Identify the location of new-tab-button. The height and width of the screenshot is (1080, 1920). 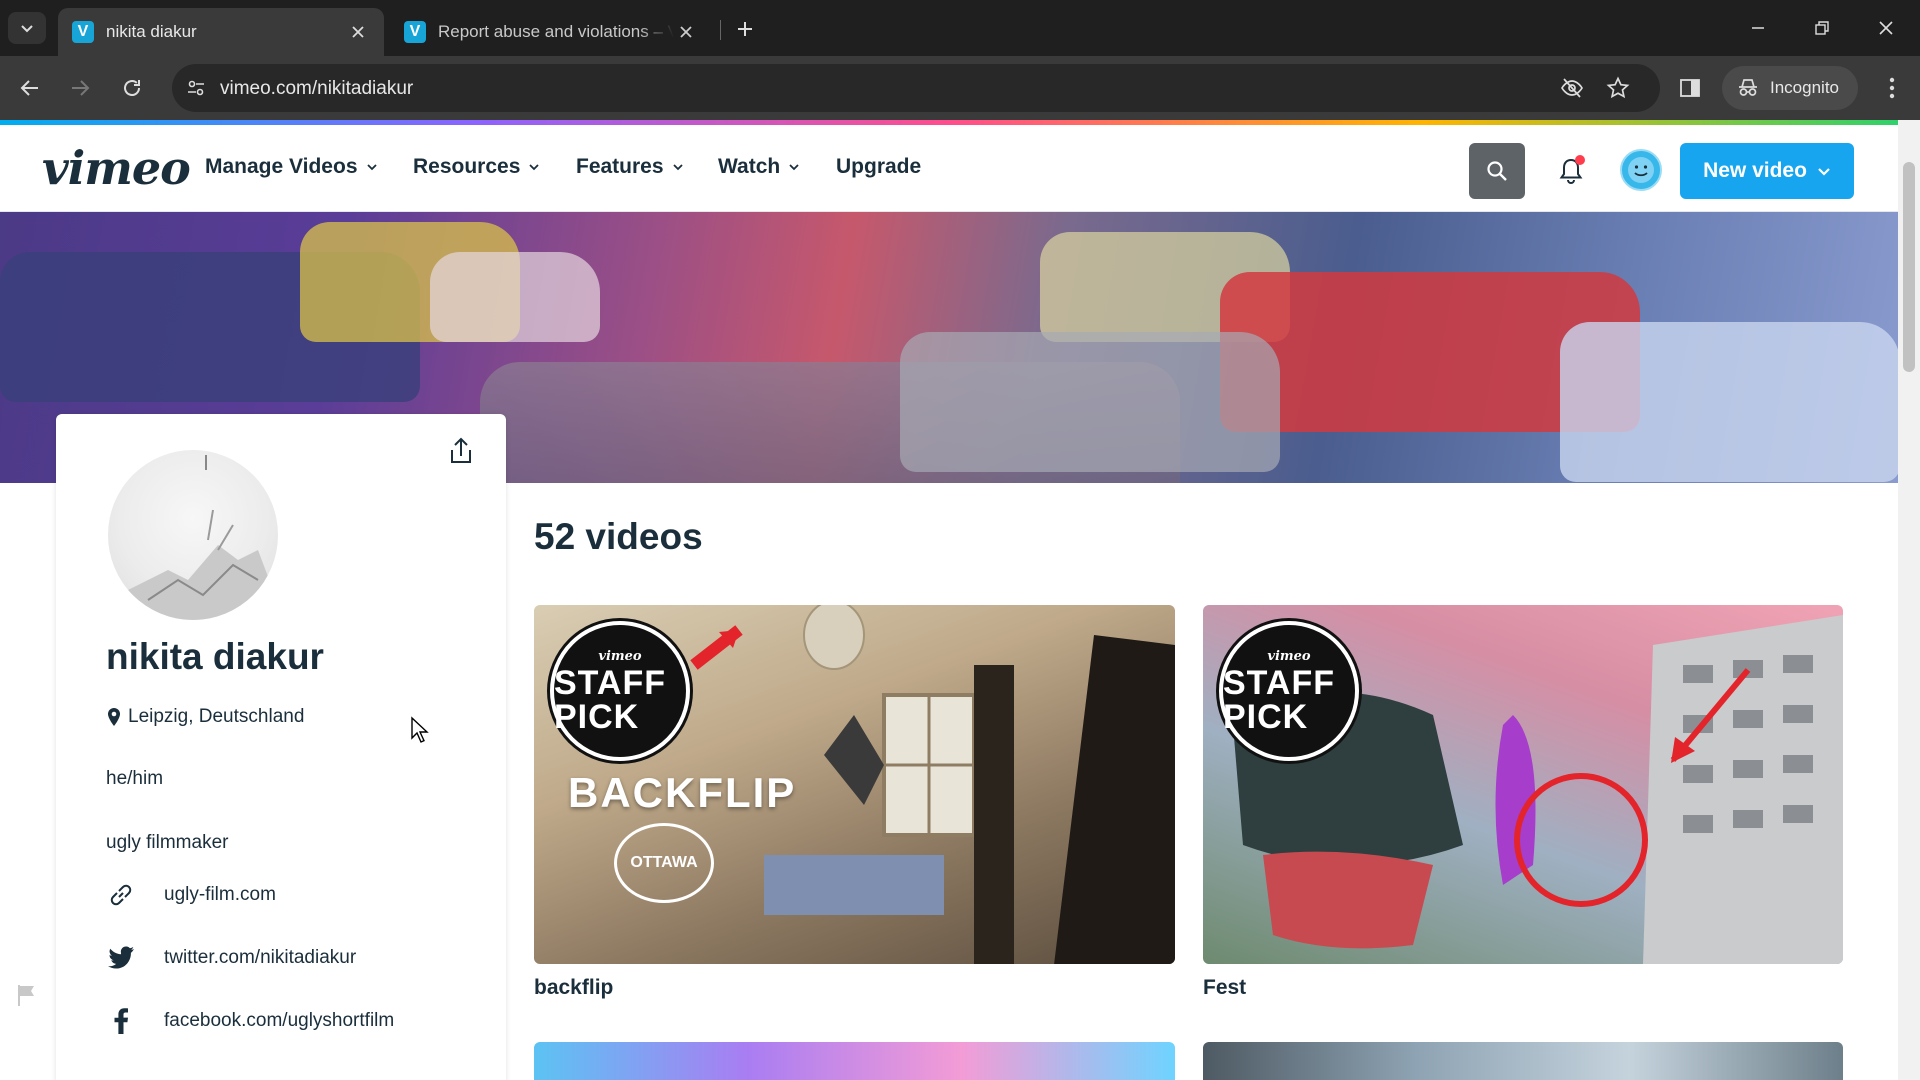
(745, 29).